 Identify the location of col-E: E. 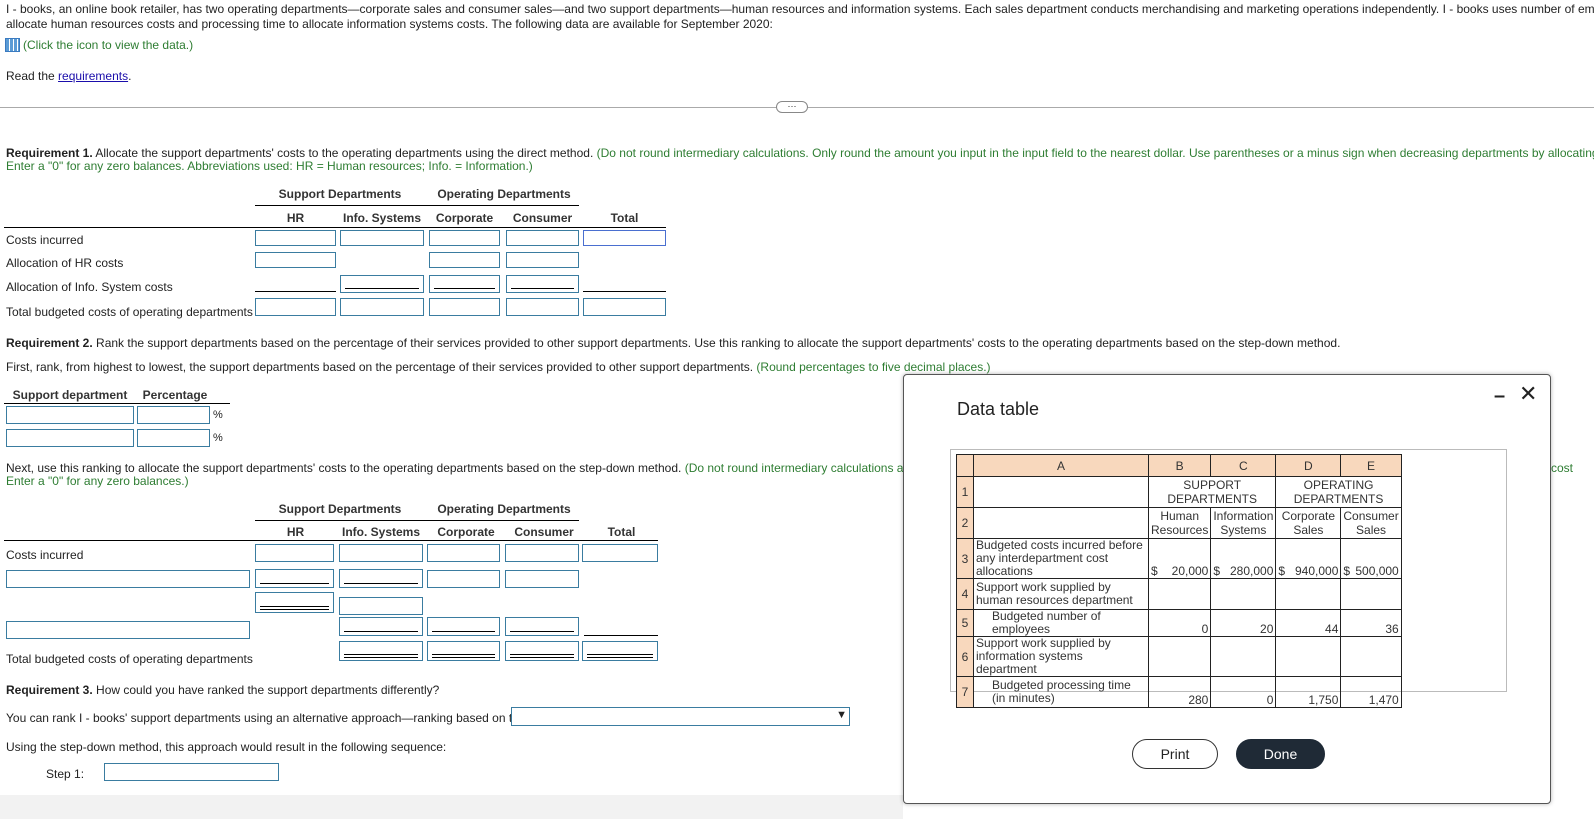
(1371, 465).